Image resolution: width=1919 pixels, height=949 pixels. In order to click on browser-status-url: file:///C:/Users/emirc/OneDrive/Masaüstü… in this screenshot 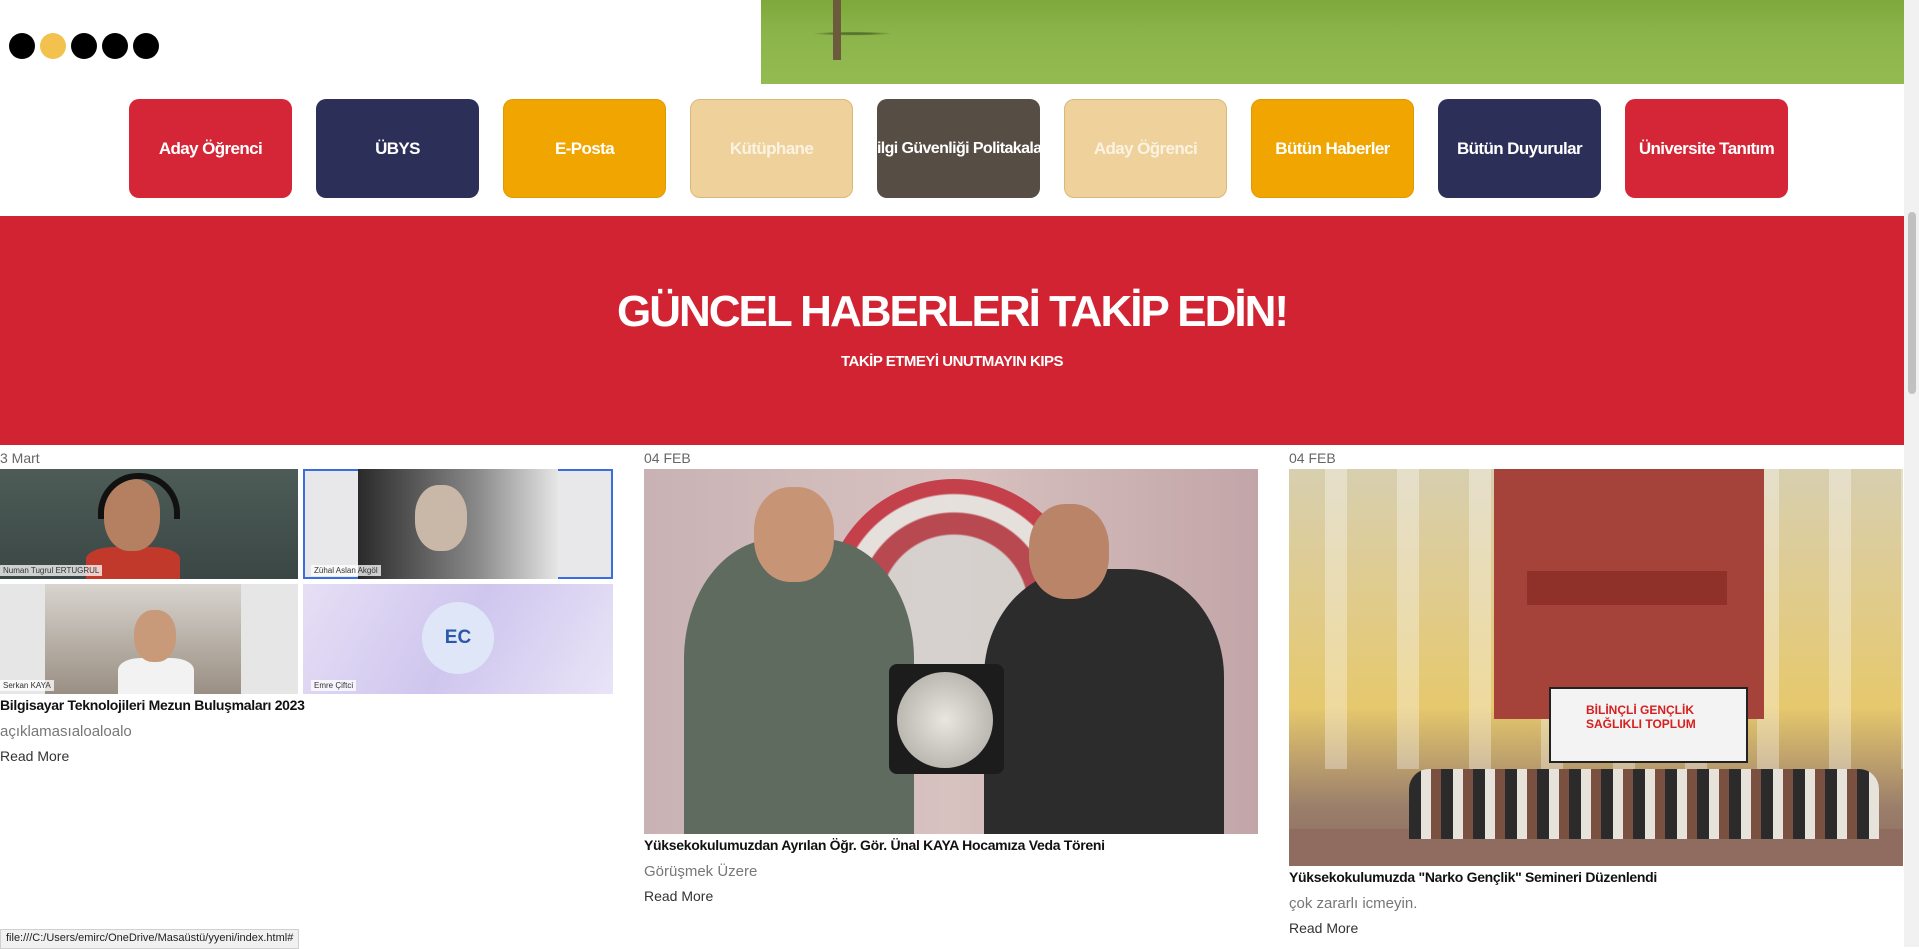, I will do `click(150, 939)`.